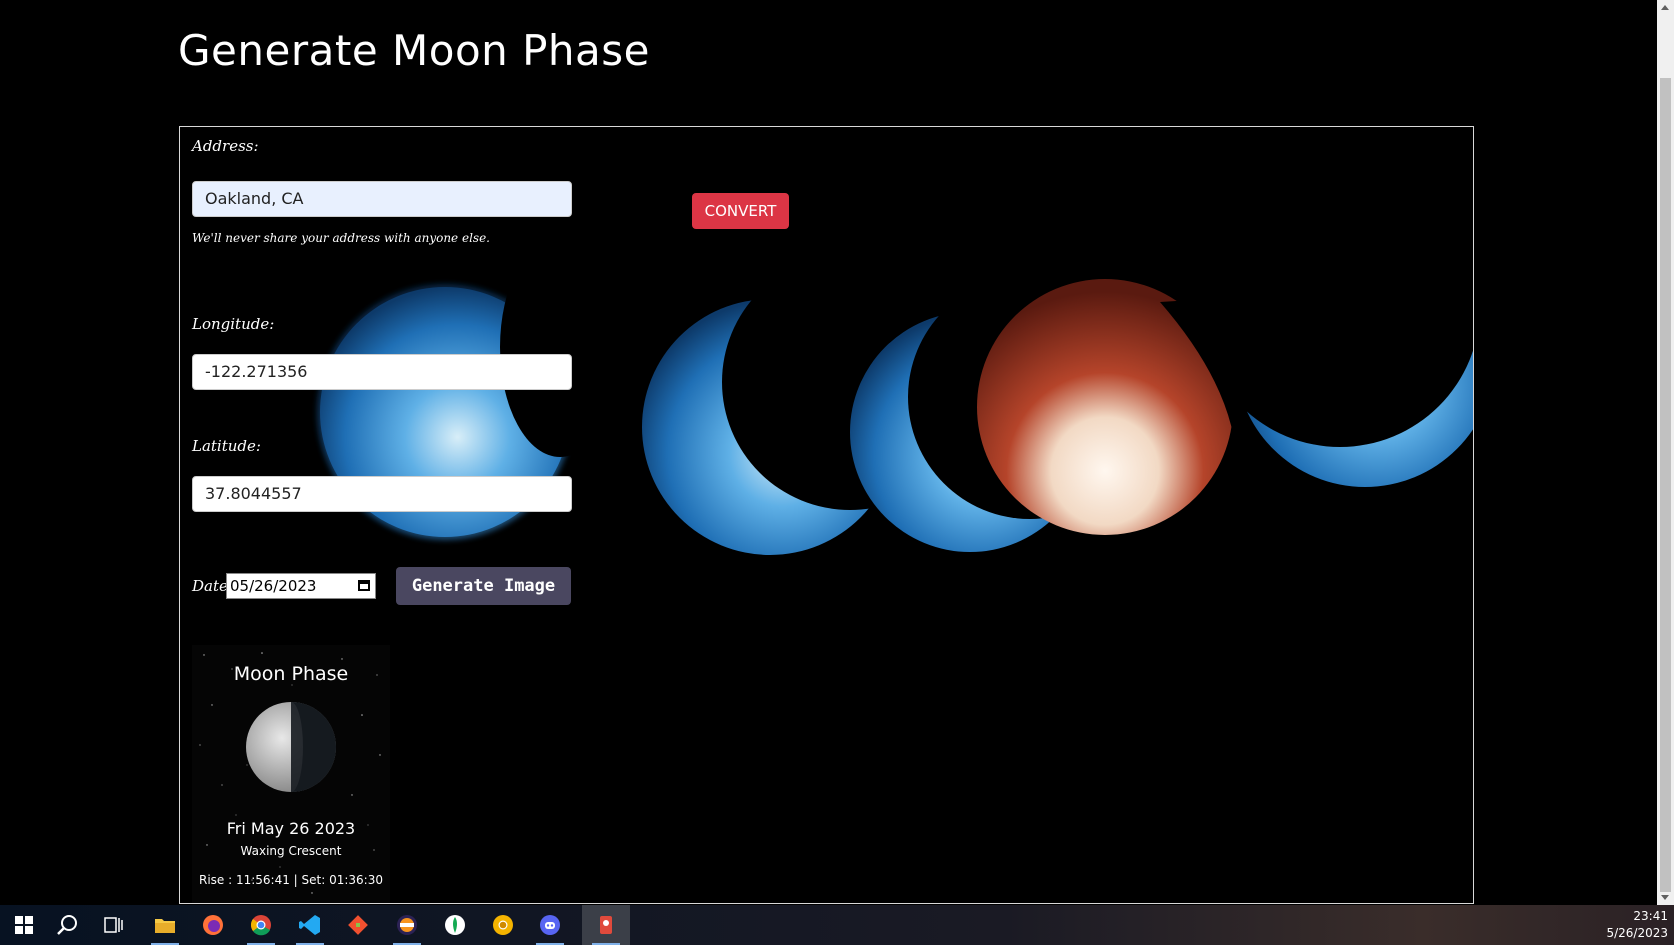 Image resolution: width=1674 pixels, height=945 pixels. I want to click on longitude-label: Longitude:, so click(233, 324).